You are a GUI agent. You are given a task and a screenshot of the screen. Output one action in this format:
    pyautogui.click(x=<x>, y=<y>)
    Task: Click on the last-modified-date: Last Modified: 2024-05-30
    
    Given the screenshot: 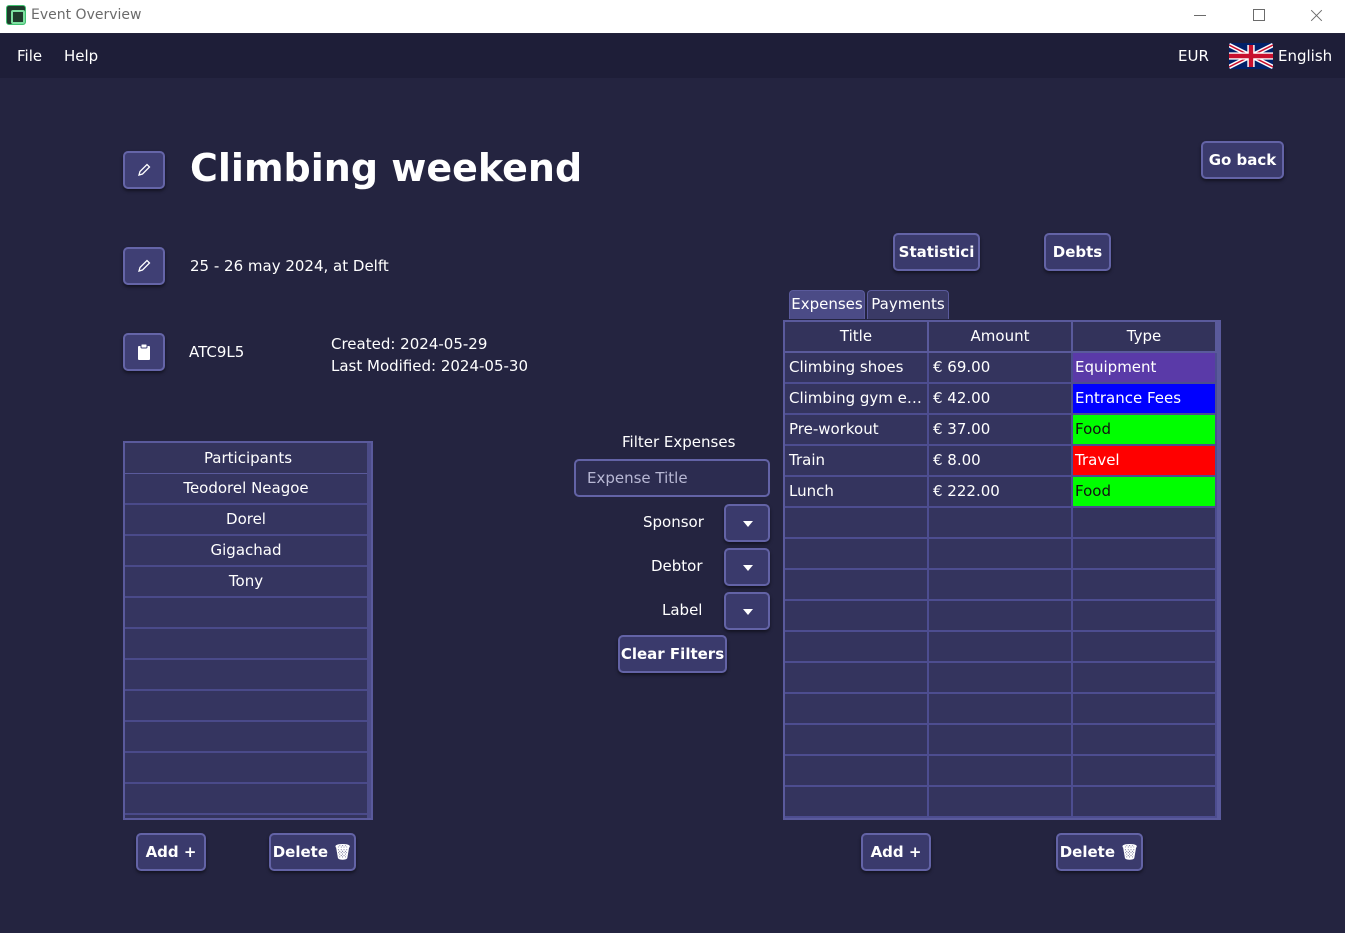 What is the action you would take?
    pyautogui.click(x=430, y=366)
    